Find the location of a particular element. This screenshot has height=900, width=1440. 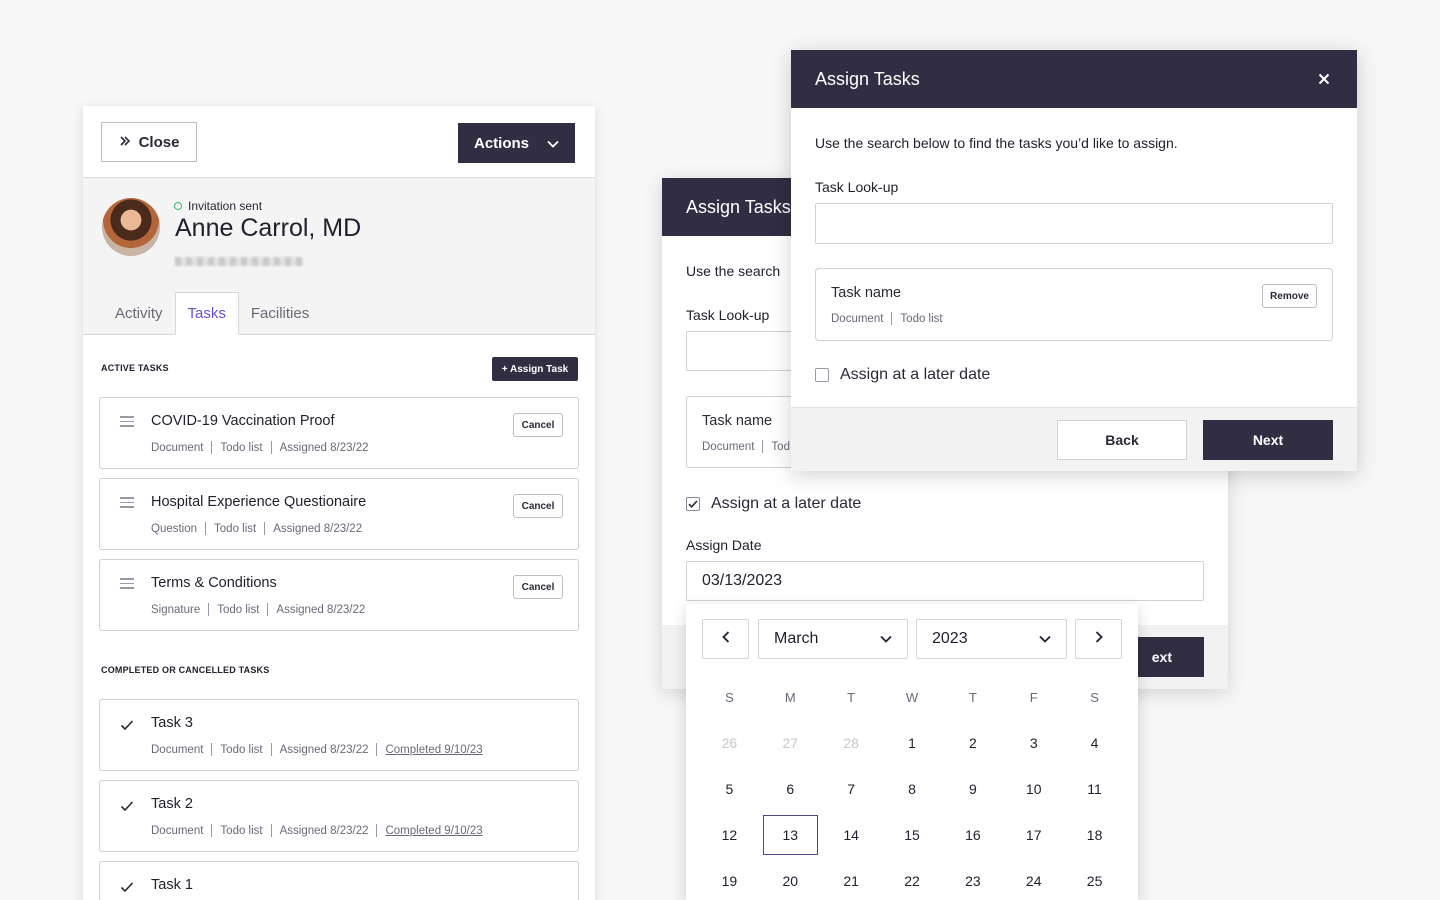

task-title: COVID-19 Vaccination Proof is located at coordinates (243, 421).